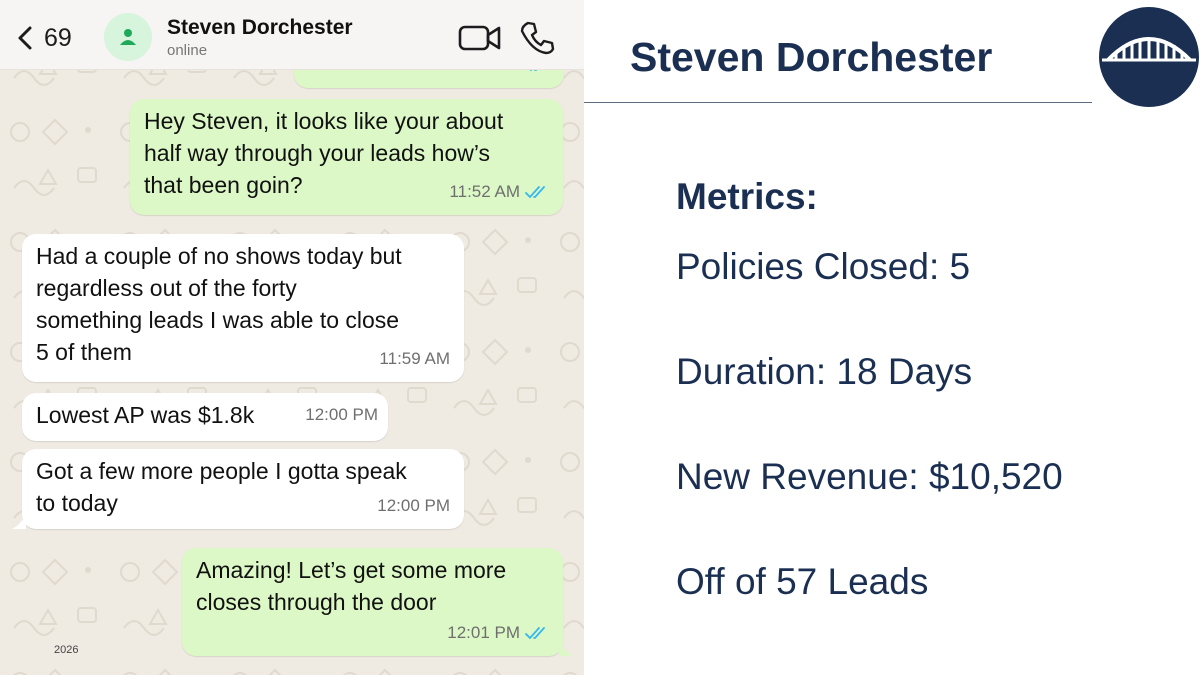 The width and height of the screenshot is (1200, 675). I want to click on timestamp: 11:59 AM, so click(414, 358).